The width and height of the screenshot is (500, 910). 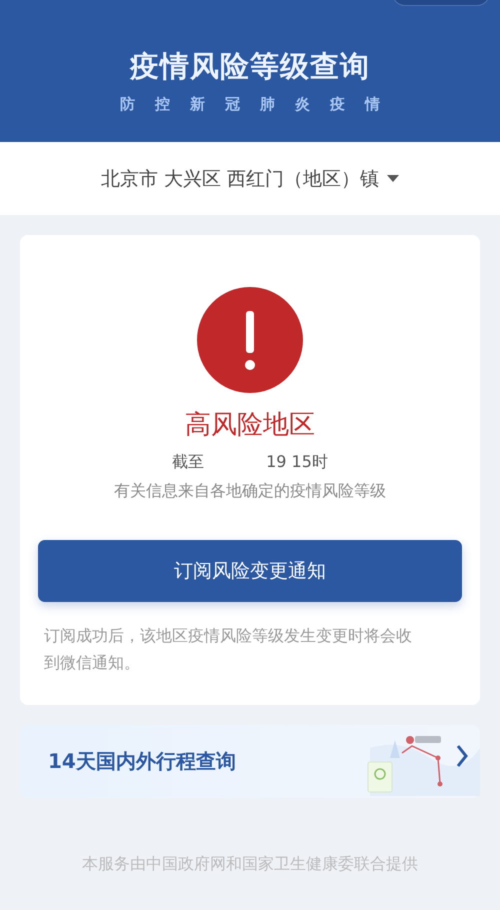 What do you see at coordinates (188, 462) in the screenshot?
I see `date-label: 截至` at bounding box center [188, 462].